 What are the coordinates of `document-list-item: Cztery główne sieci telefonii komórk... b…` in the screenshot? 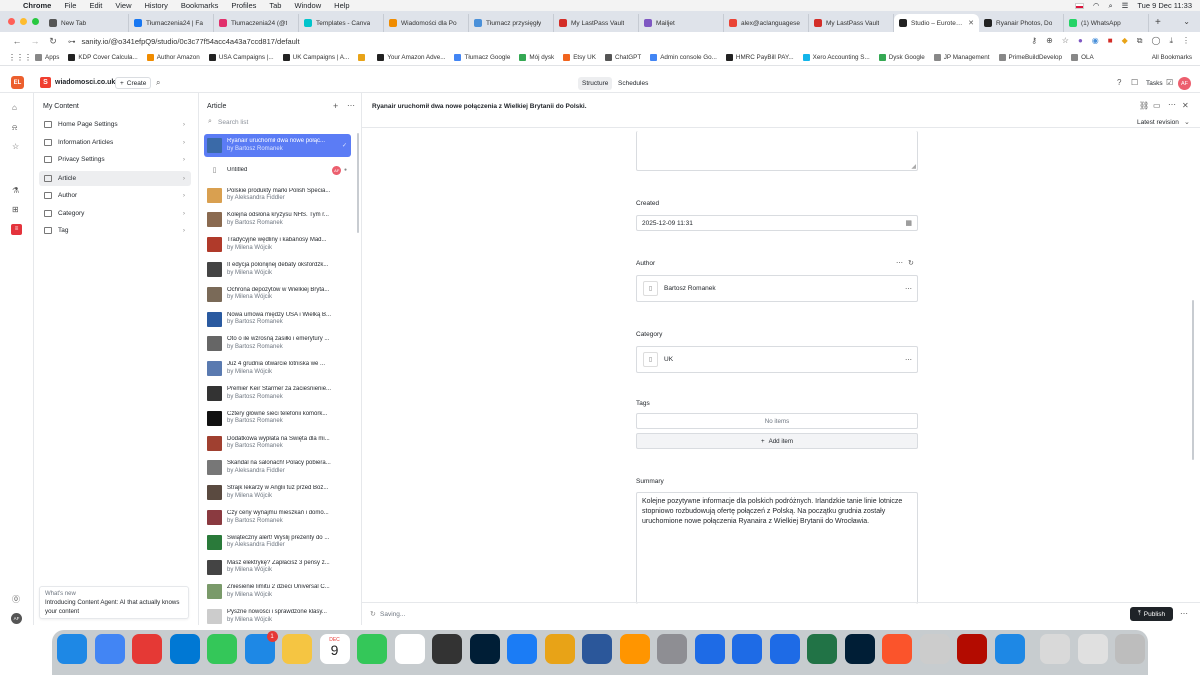 It's located at (277, 418).